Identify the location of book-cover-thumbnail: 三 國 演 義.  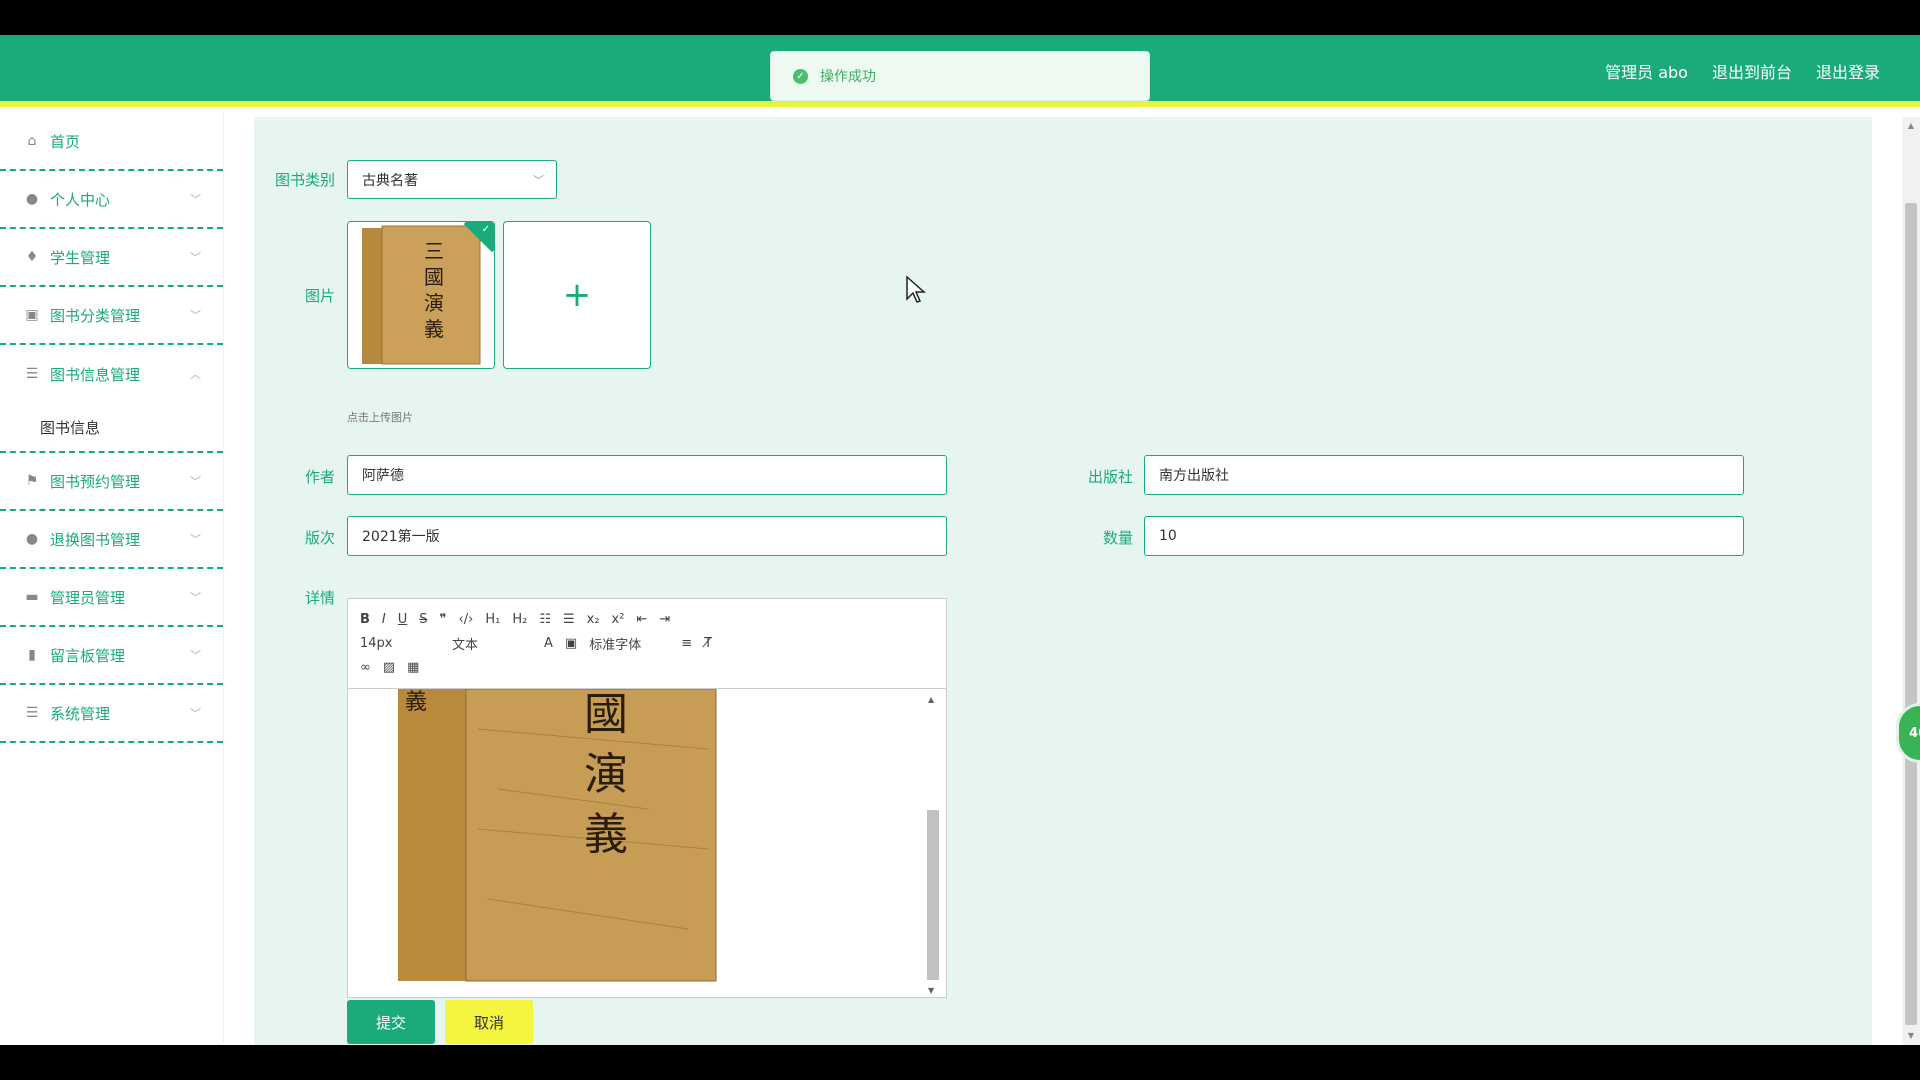
(421, 295).